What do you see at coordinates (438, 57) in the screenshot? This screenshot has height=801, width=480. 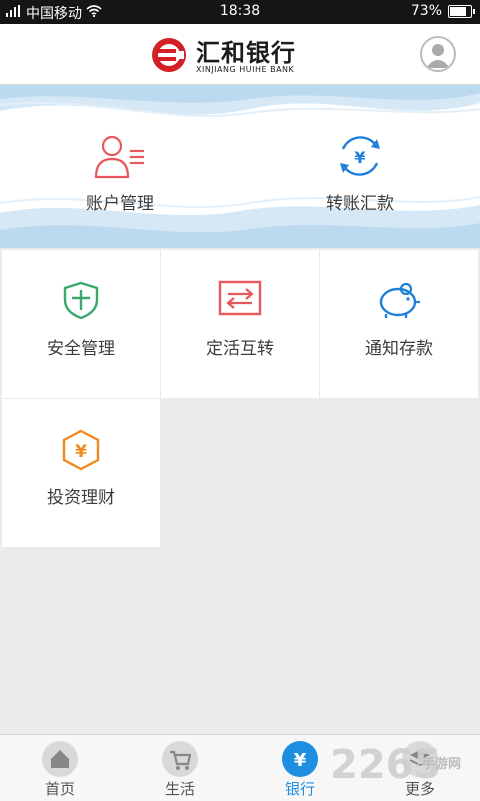 I see `avatar-icon` at bounding box center [438, 57].